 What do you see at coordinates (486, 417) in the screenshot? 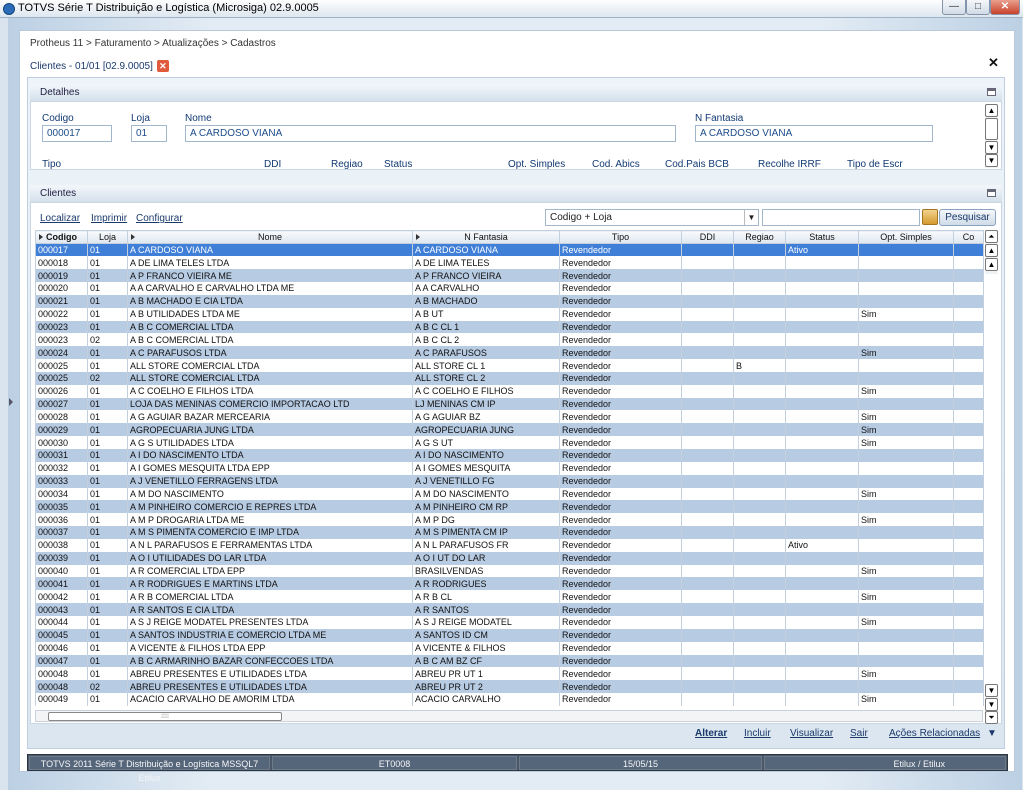
I see `cell-fantasia: A G AGUIAR BZ` at bounding box center [486, 417].